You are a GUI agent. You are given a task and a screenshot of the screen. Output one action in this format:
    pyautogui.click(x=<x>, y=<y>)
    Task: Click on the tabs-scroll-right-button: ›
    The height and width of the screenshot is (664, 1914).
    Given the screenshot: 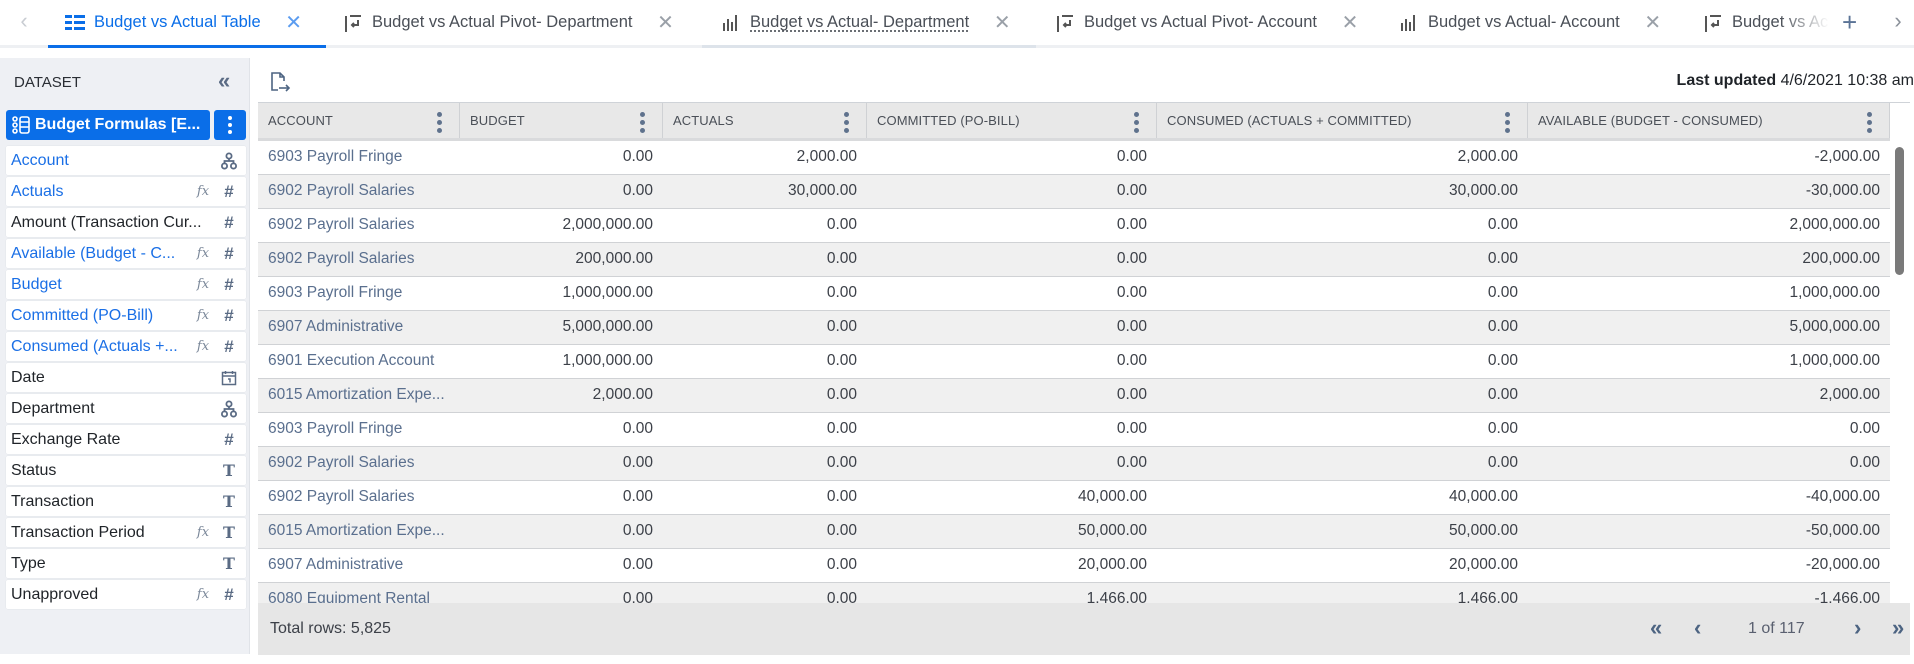 What is the action you would take?
    pyautogui.click(x=1898, y=21)
    